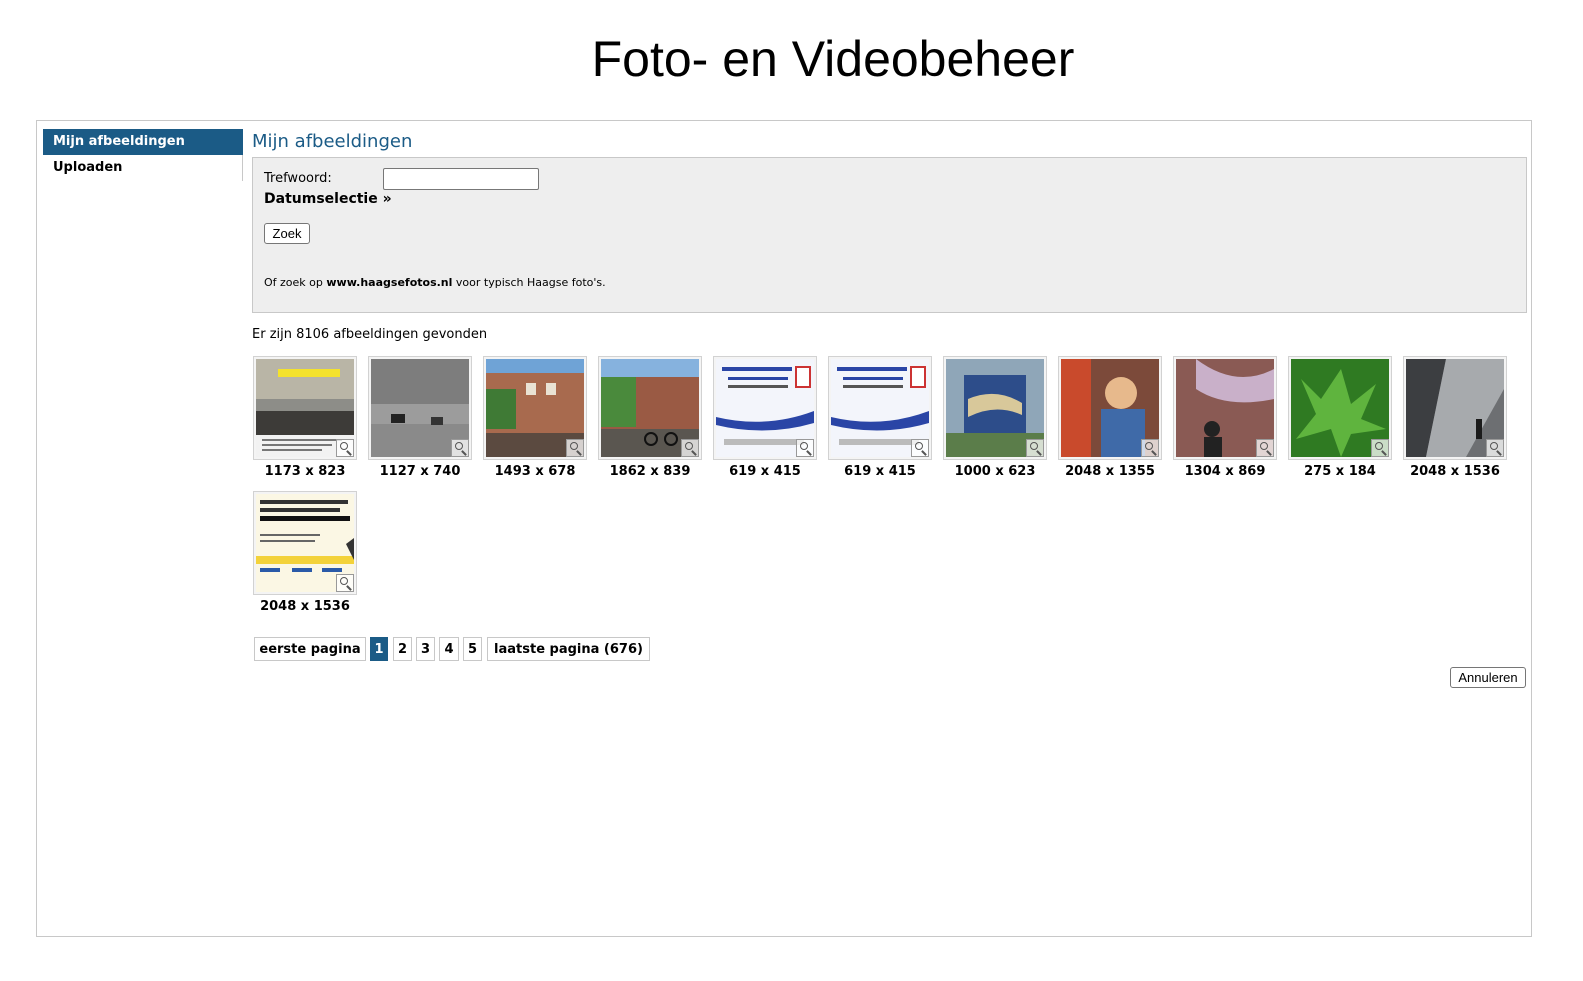  What do you see at coordinates (305, 471) in the screenshot?
I see `image-dimensions: 1173 x 823` at bounding box center [305, 471].